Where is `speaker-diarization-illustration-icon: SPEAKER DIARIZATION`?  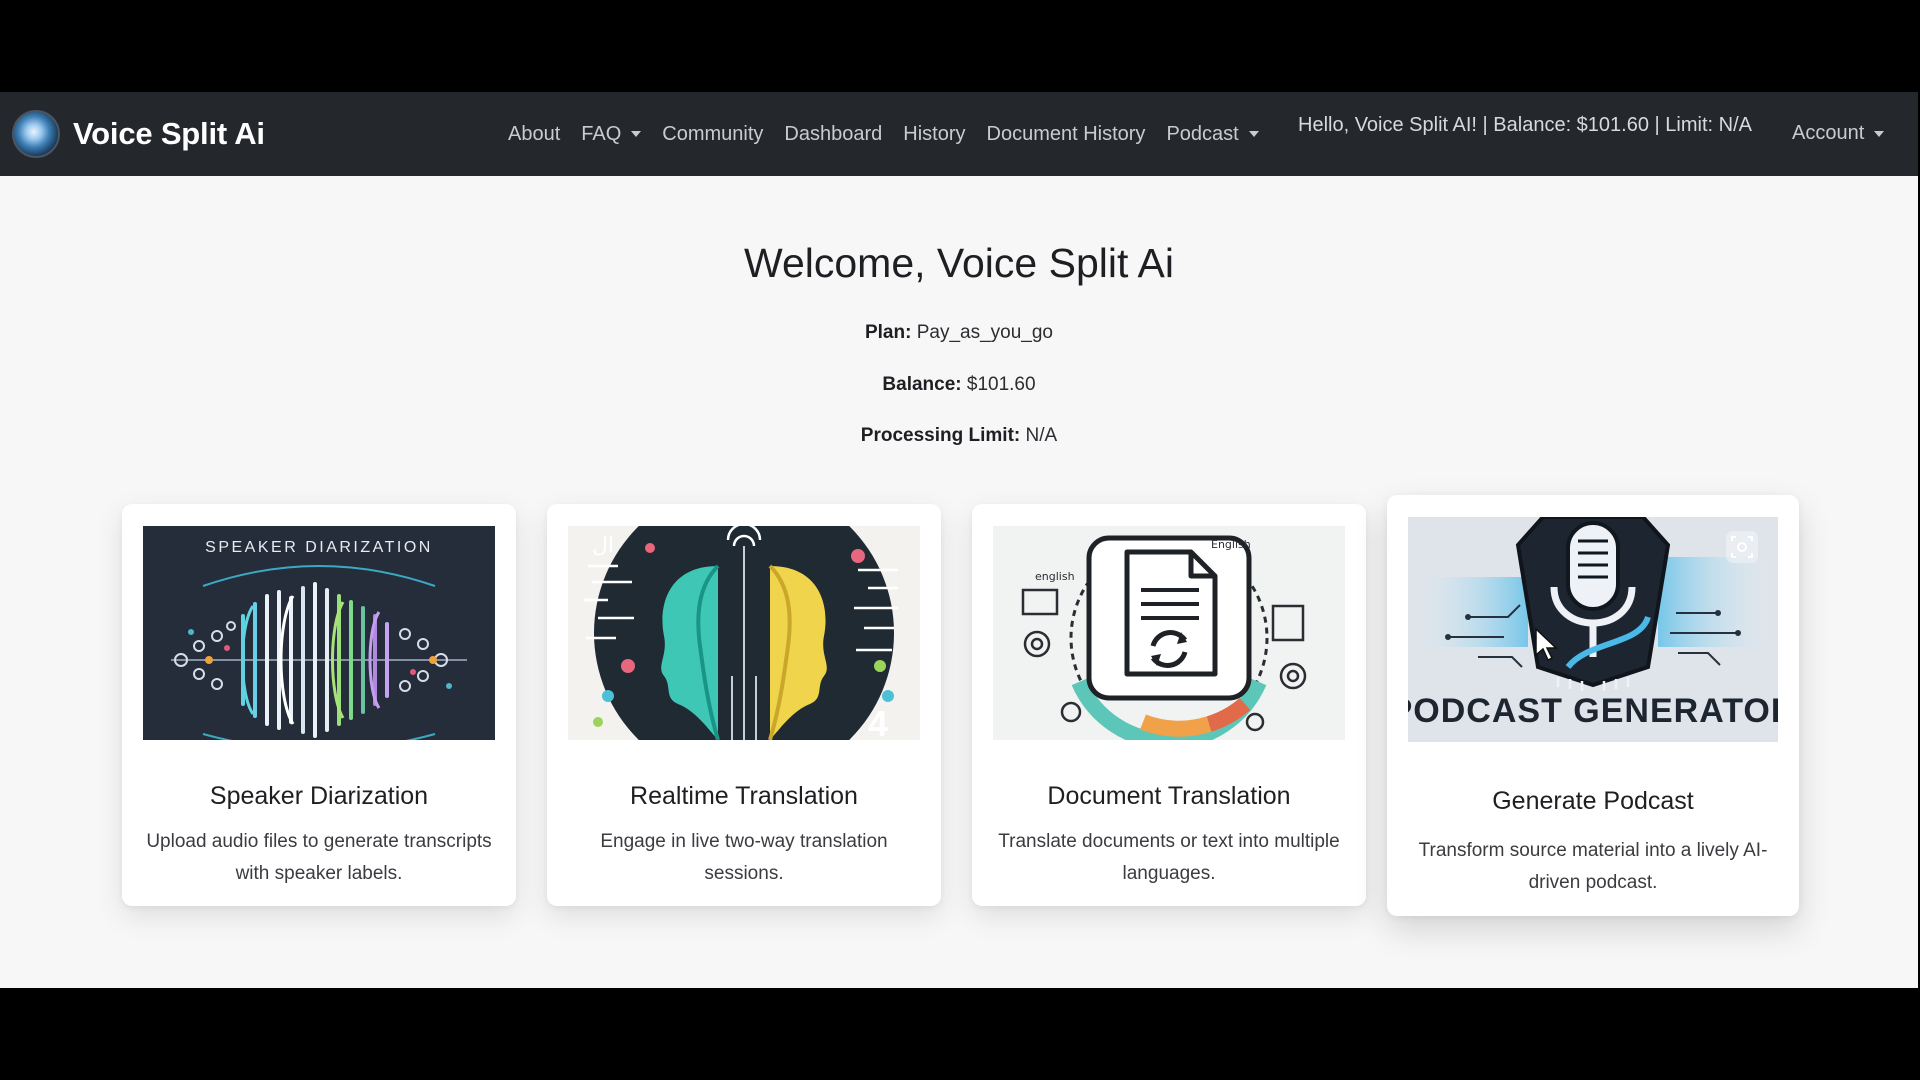 speaker-diarization-illustration-icon: SPEAKER DIARIZATION is located at coordinates (319, 633).